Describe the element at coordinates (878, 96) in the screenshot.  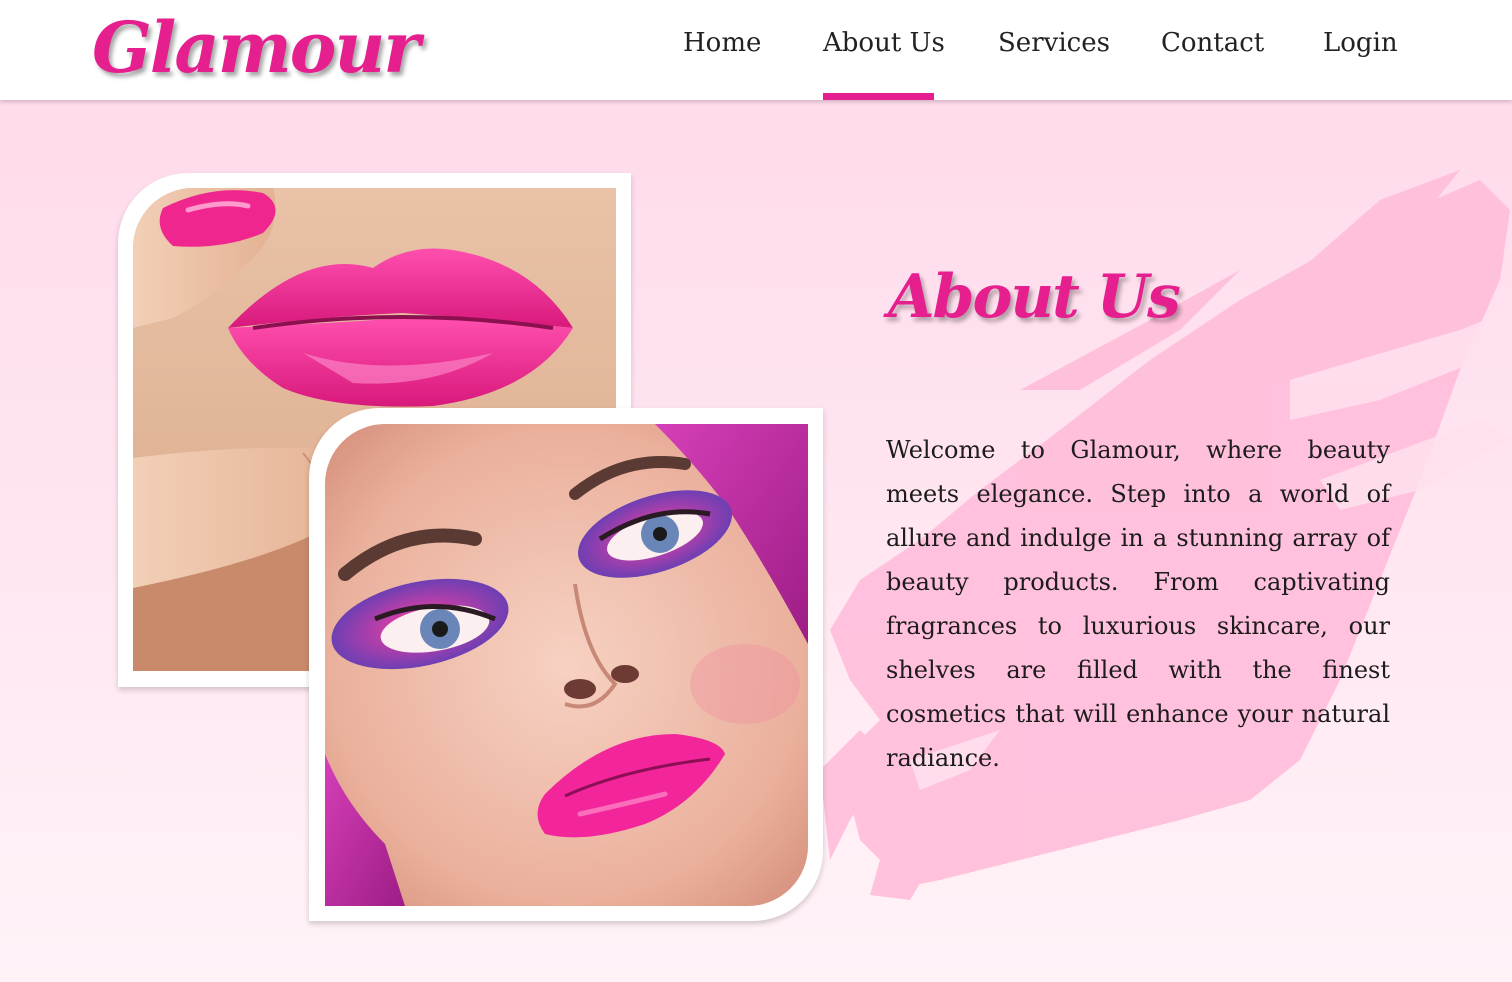
I see `active-nav-indicator` at that location.